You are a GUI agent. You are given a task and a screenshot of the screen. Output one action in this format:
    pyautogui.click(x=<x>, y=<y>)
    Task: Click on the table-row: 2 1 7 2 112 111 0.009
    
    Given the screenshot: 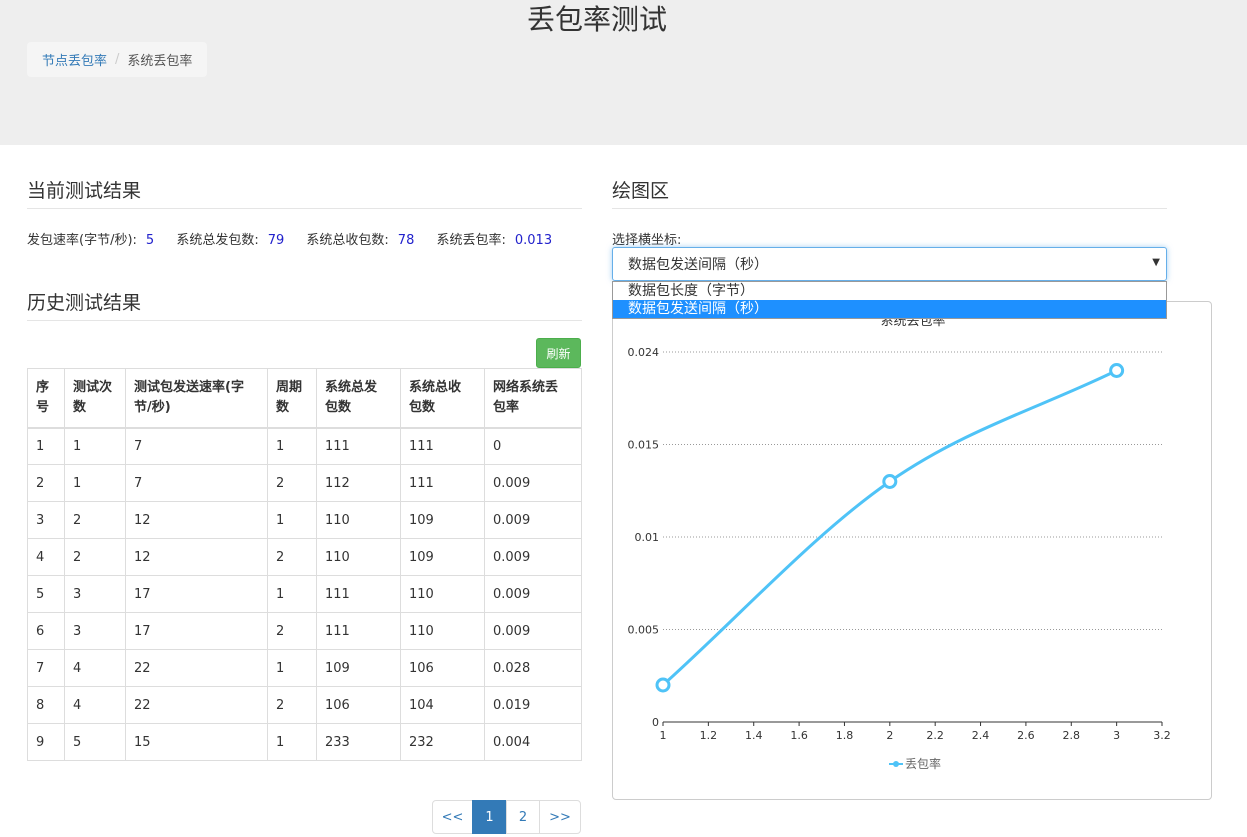 What is the action you would take?
    pyautogui.click(x=304, y=483)
    